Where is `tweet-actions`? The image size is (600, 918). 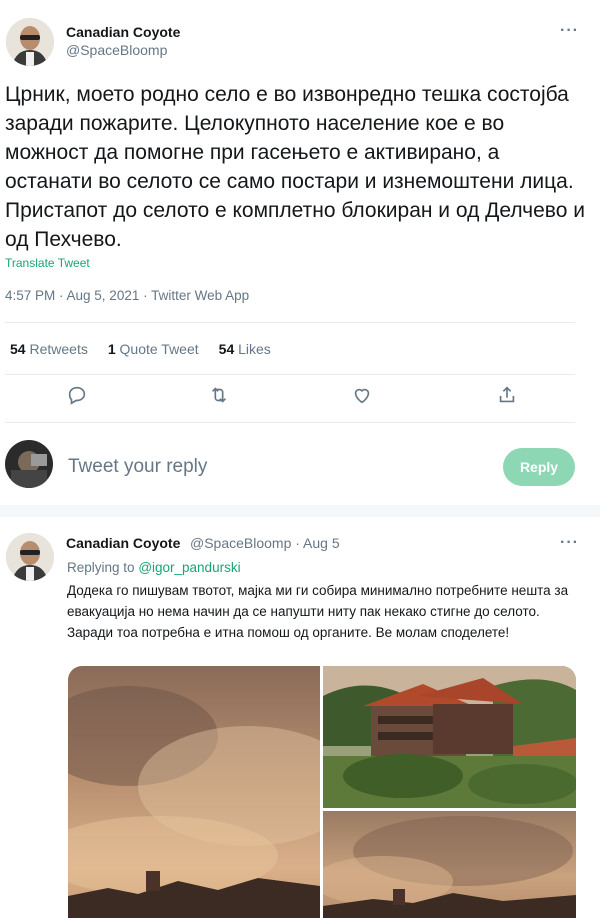 tweet-actions is located at coordinates (300, 399).